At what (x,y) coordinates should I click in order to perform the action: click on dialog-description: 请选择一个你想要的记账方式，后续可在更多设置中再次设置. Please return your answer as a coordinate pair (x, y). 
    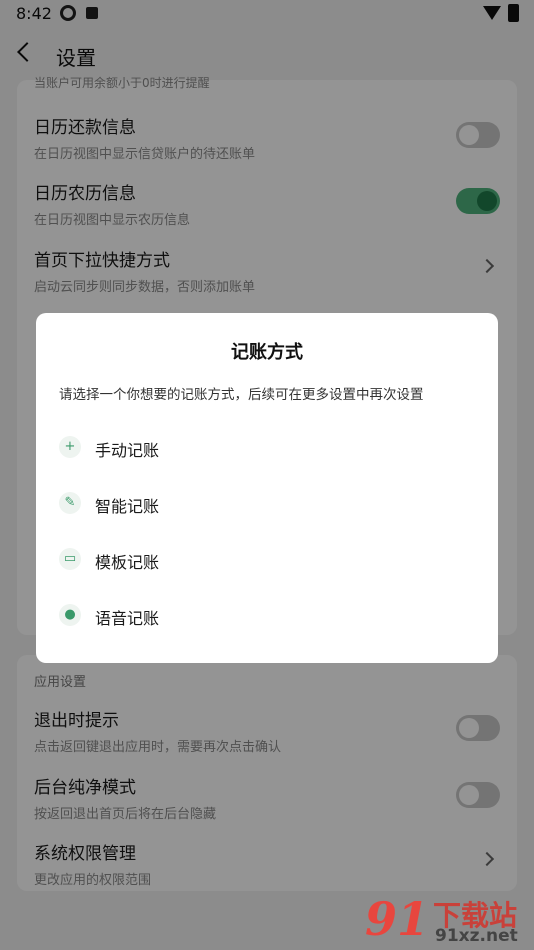
    Looking at the image, I should click on (241, 395).